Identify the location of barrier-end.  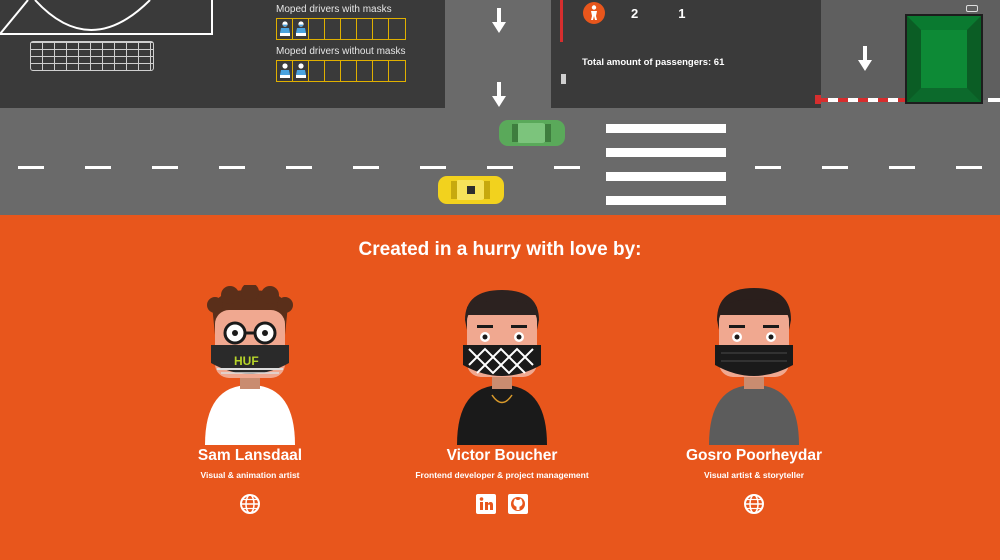
(994, 100).